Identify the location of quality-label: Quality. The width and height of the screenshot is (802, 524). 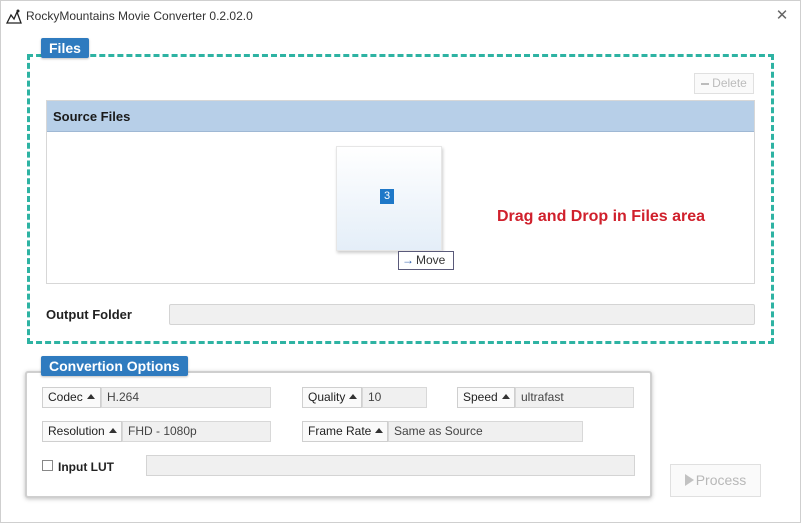
(327, 397).